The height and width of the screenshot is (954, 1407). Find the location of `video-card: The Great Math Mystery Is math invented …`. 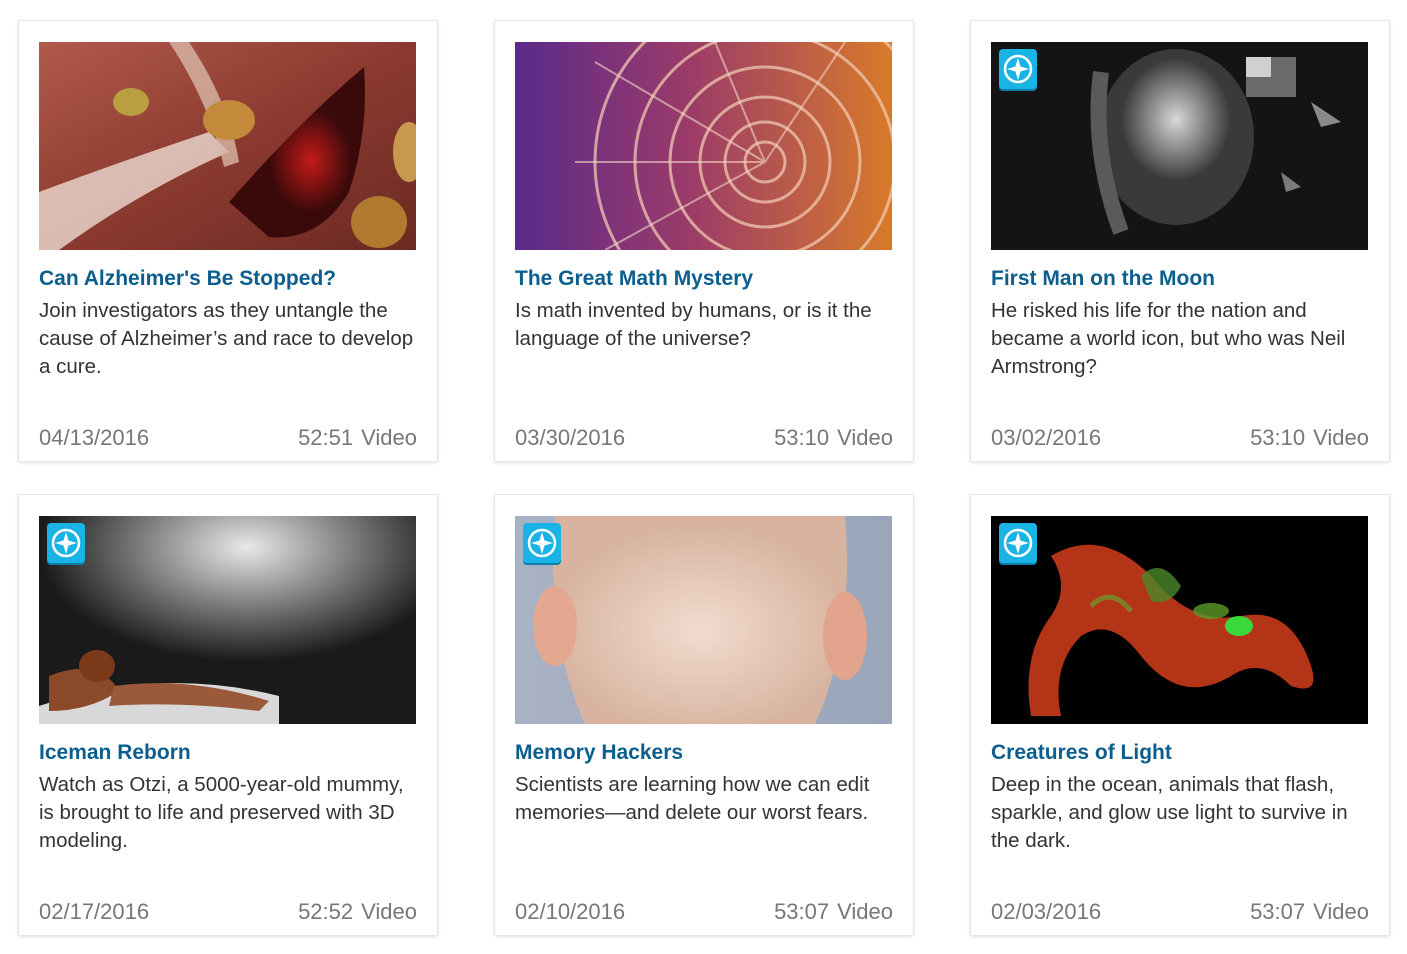

video-card: The Great Math Mystery Is math invented … is located at coordinates (704, 241).